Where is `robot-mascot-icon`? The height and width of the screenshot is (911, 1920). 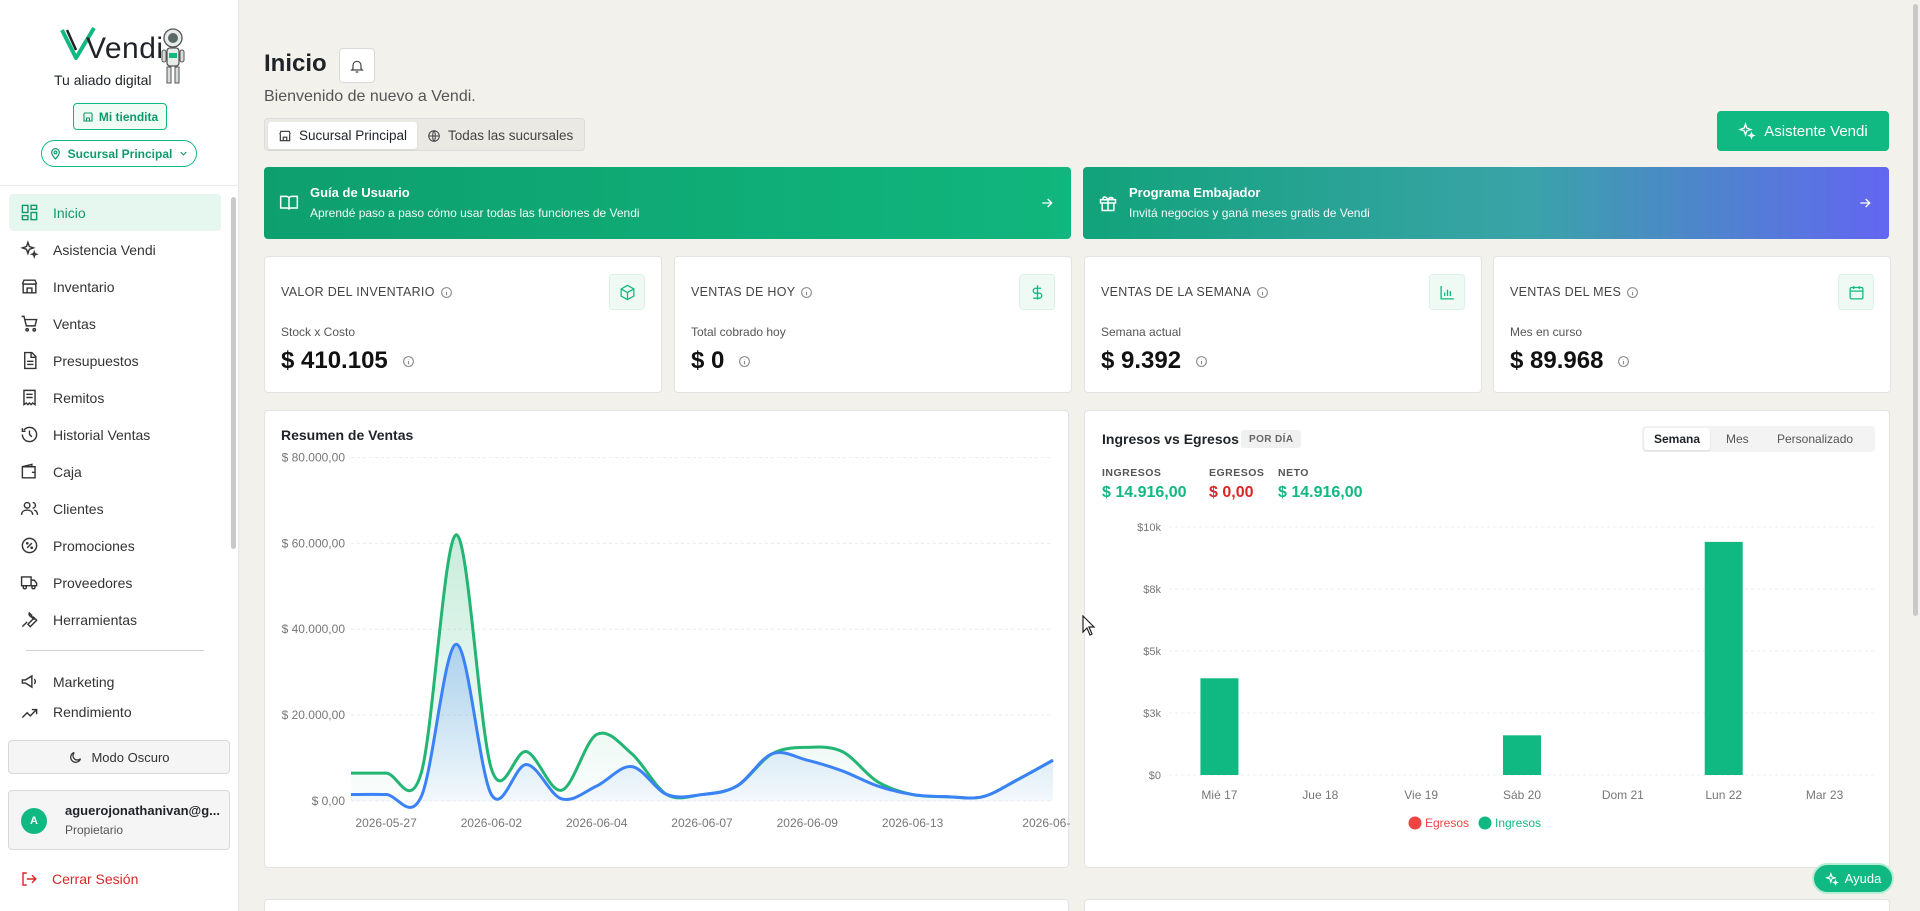
robot-mascot-icon is located at coordinates (173, 56).